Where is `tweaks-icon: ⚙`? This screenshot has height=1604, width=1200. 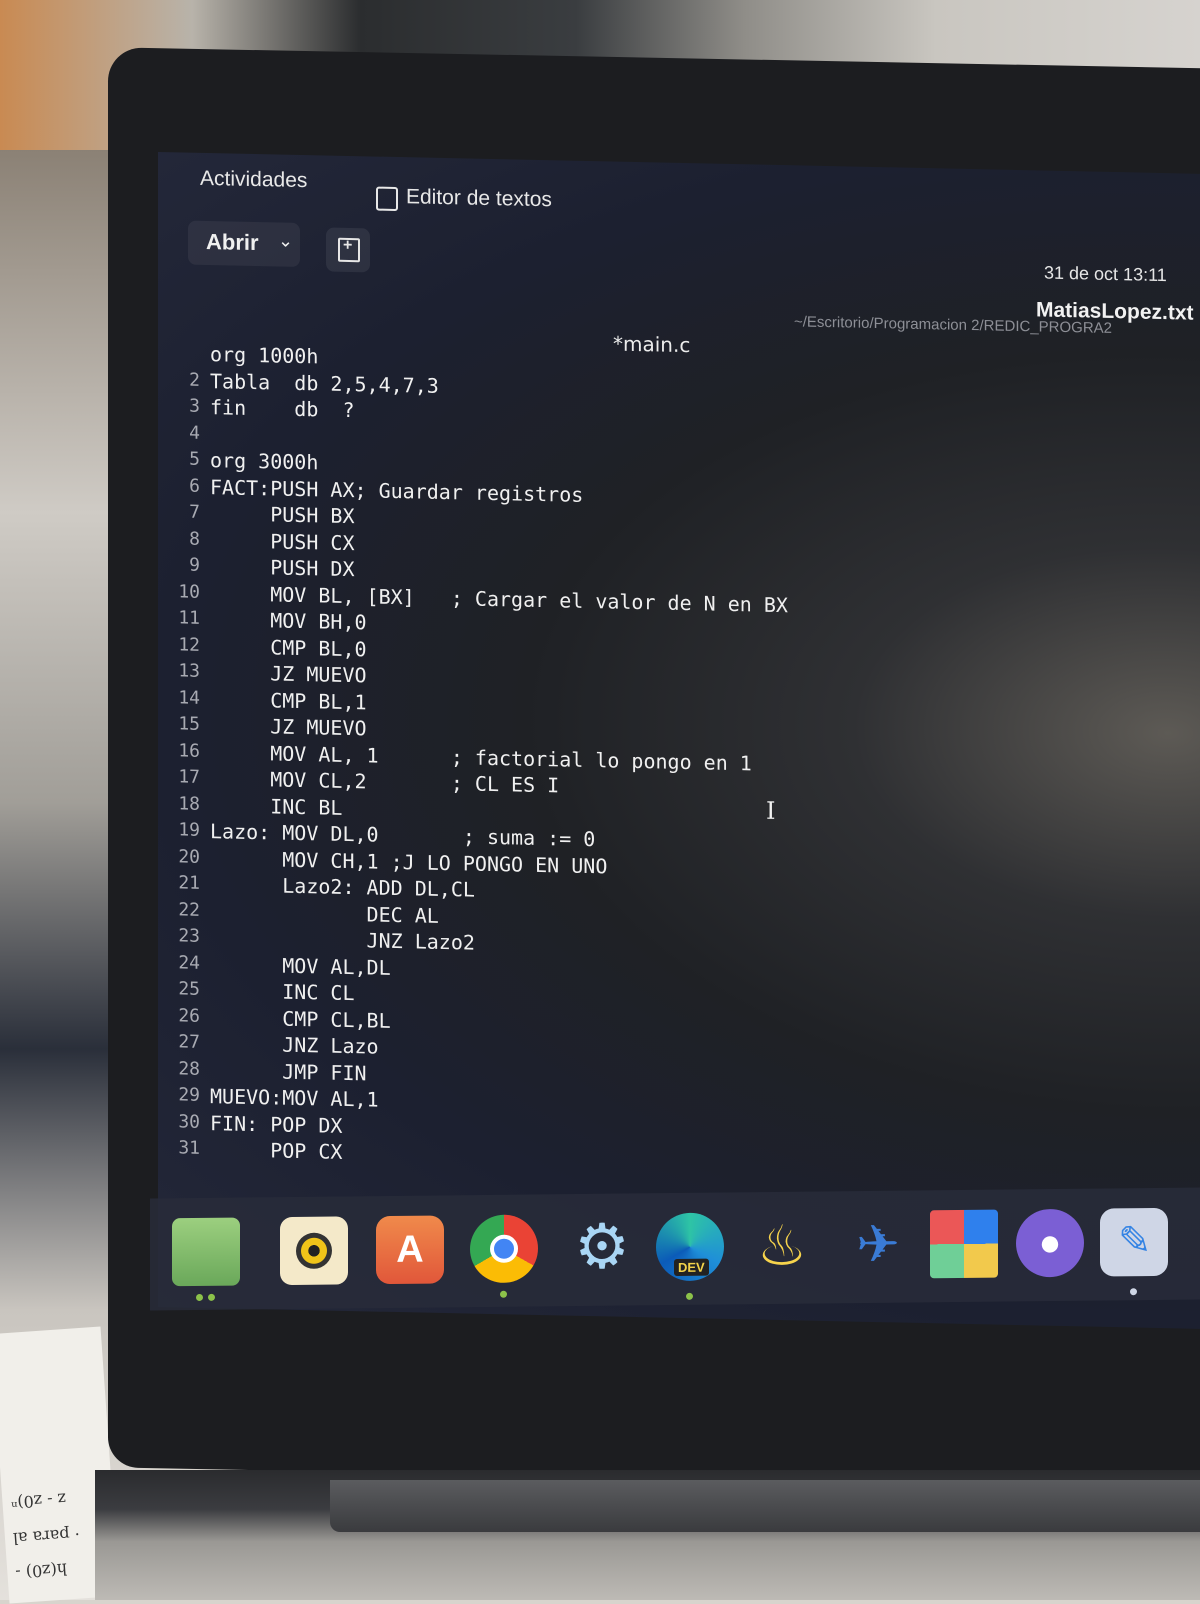 tweaks-icon: ⚙ is located at coordinates (602, 1247).